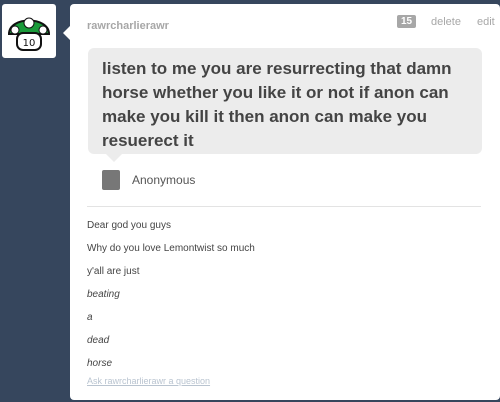 This screenshot has width=500, height=402. I want to click on answer-line: horse, so click(100, 363).